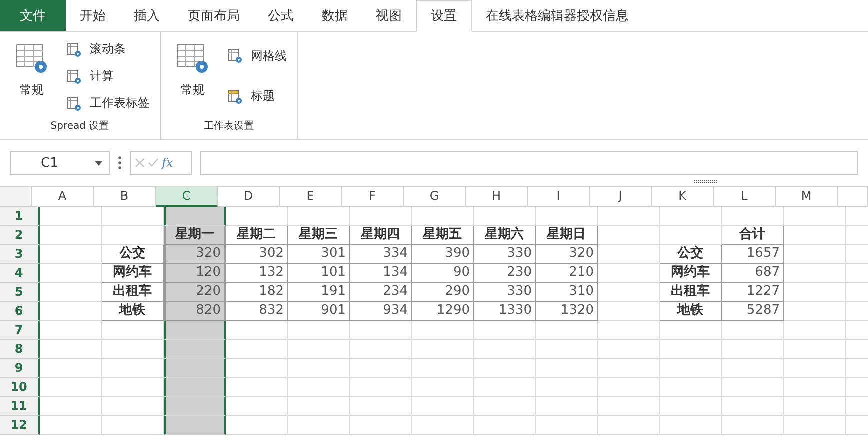 This screenshot has height=440, width=868. I want to click on row-header: 4, so click(20, 273).